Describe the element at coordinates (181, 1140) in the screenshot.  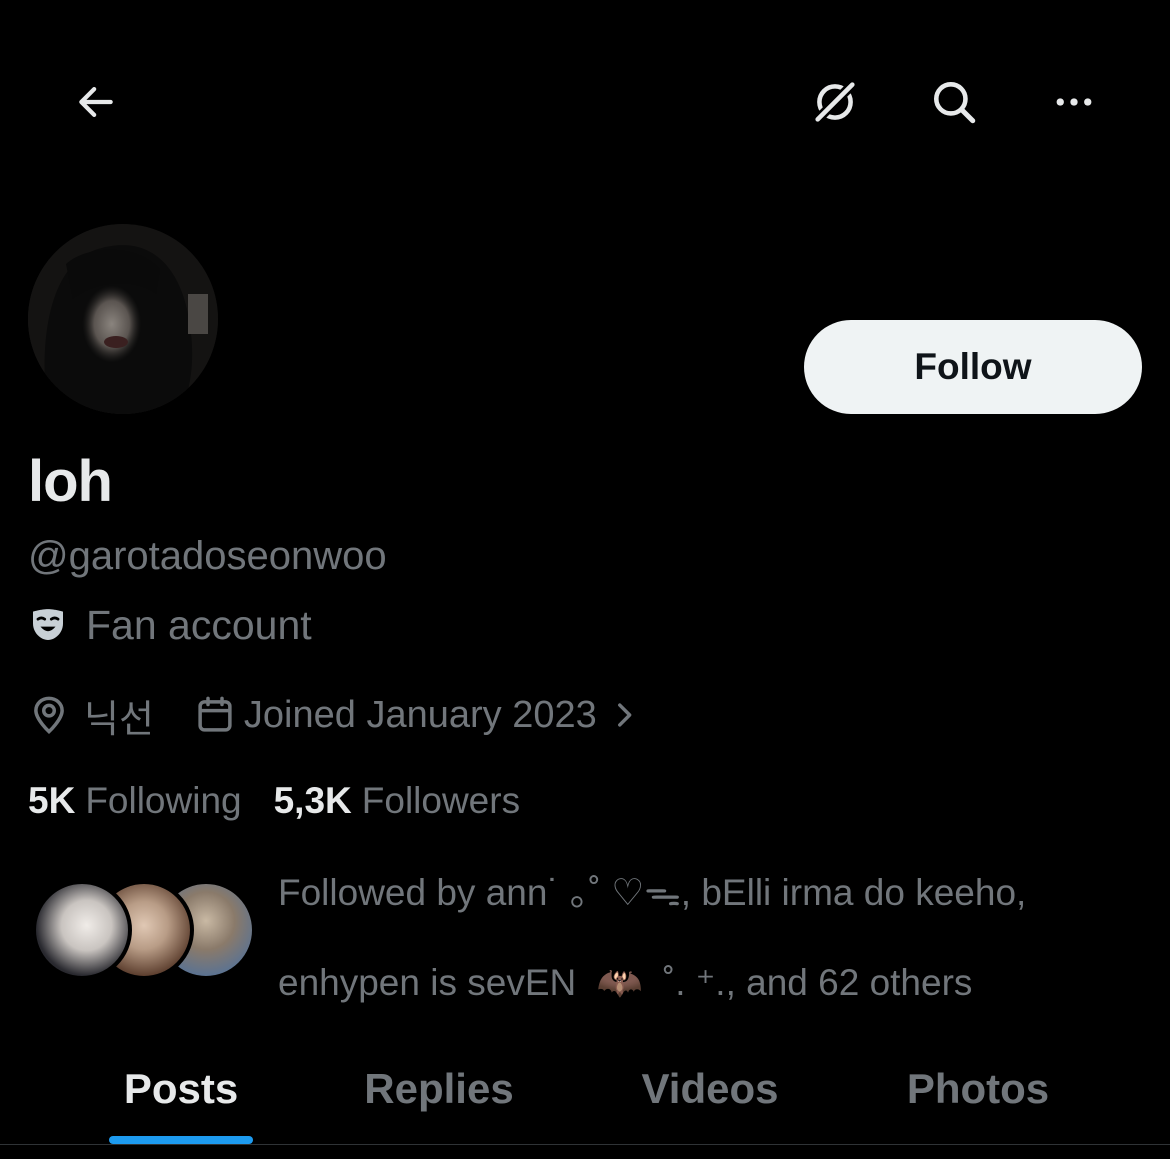
I see `active-tab-indicator` at that location.